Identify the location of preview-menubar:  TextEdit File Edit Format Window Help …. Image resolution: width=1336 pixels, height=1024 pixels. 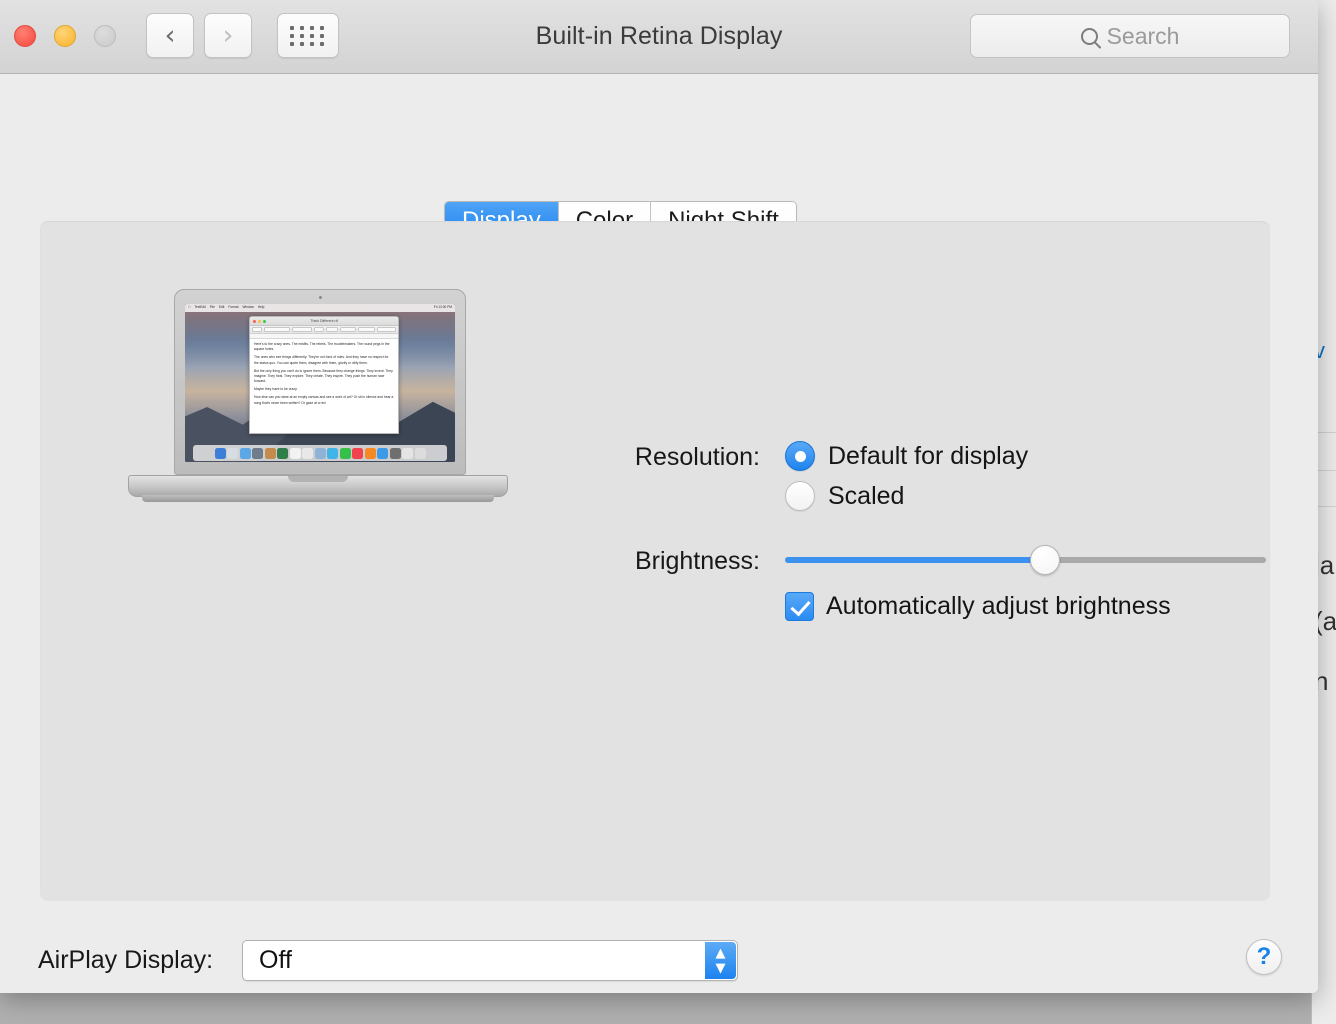
(320, 308).